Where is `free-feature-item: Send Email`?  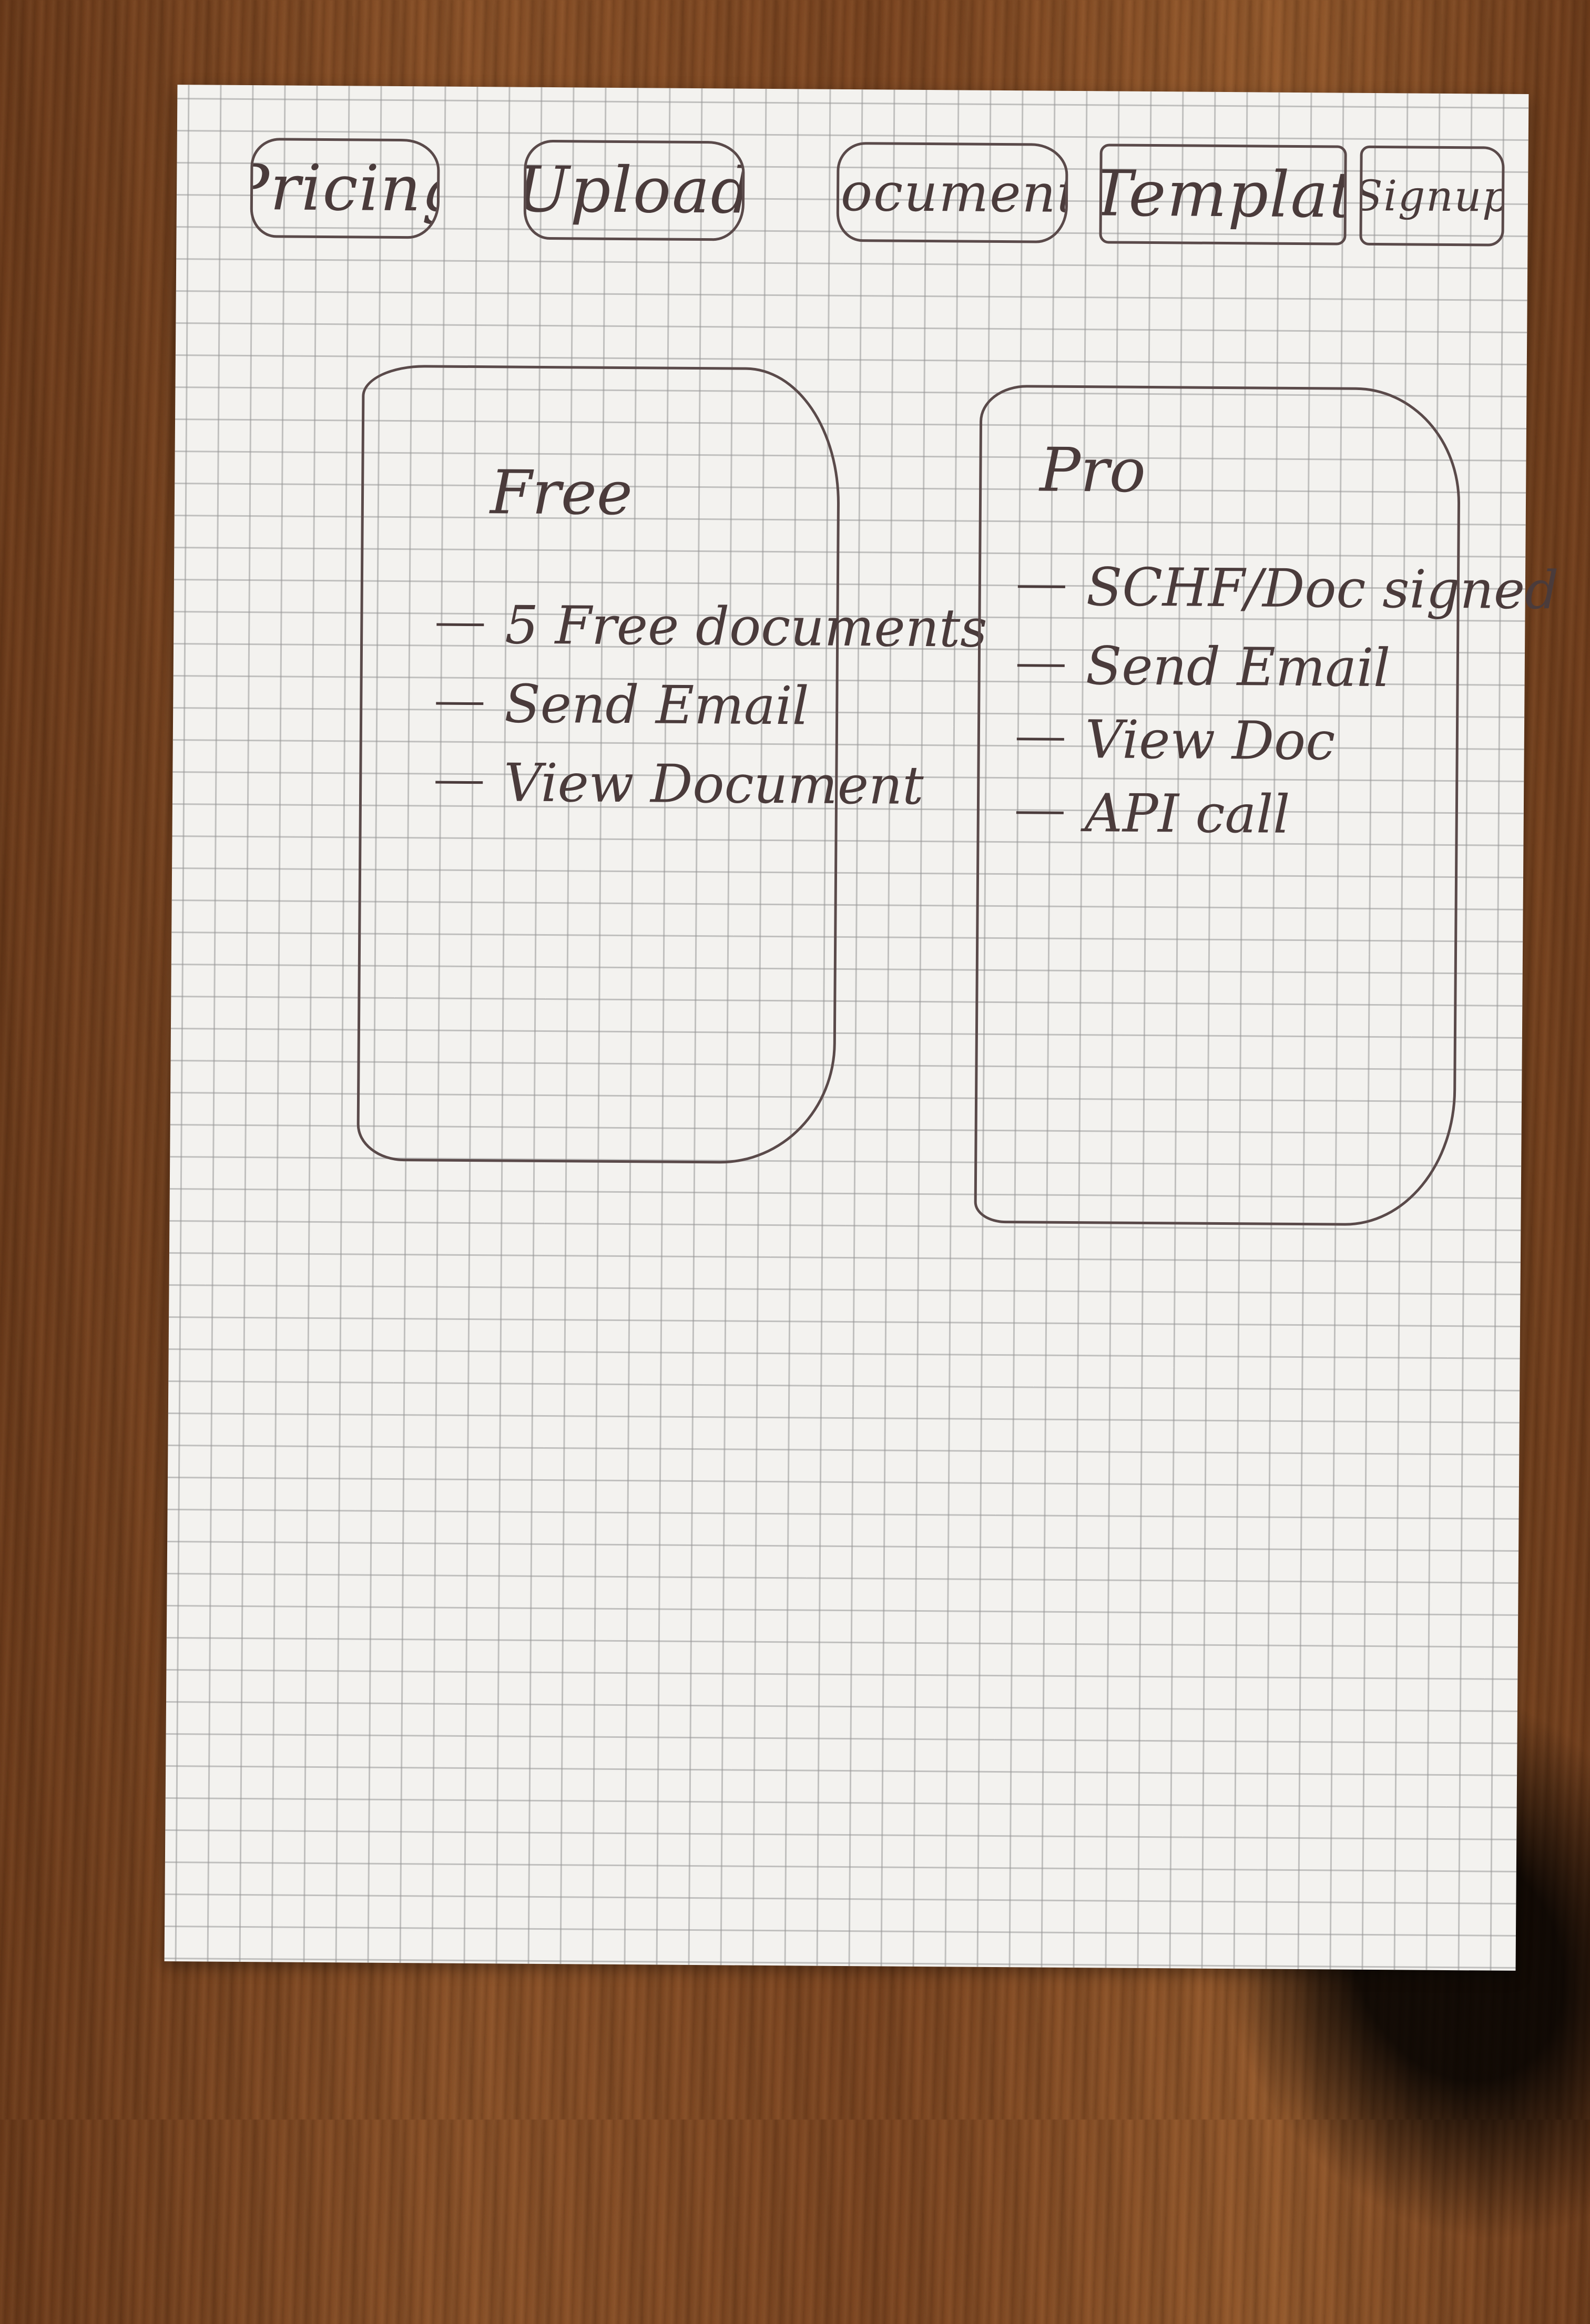
free-feature-item: Send Email is located at coordinates (622, 705).